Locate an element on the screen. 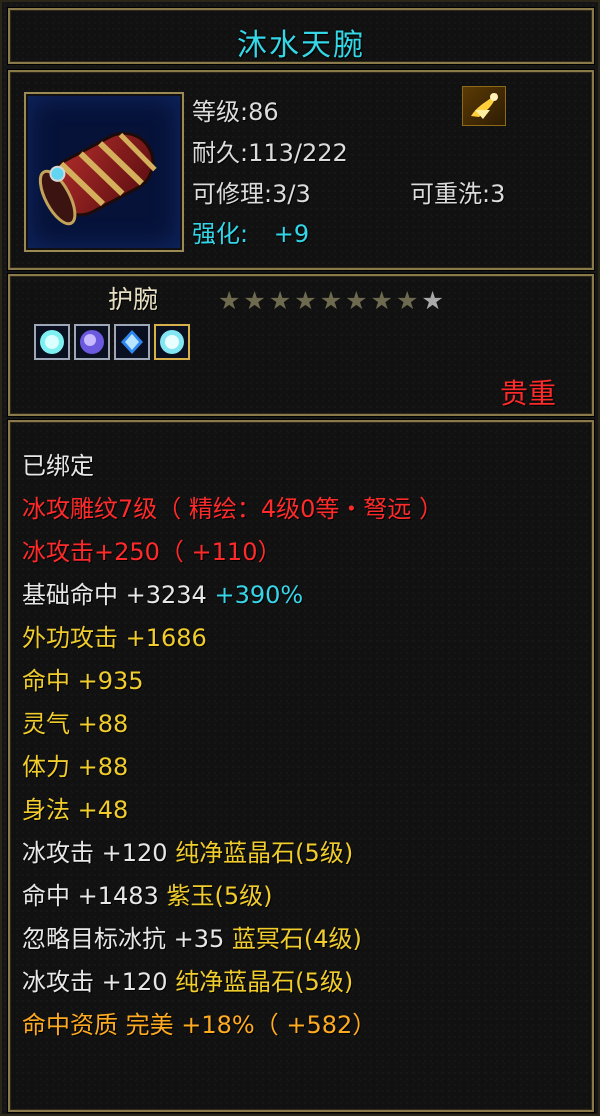  badge-icon-graphic is located at coordinates (484, 106).